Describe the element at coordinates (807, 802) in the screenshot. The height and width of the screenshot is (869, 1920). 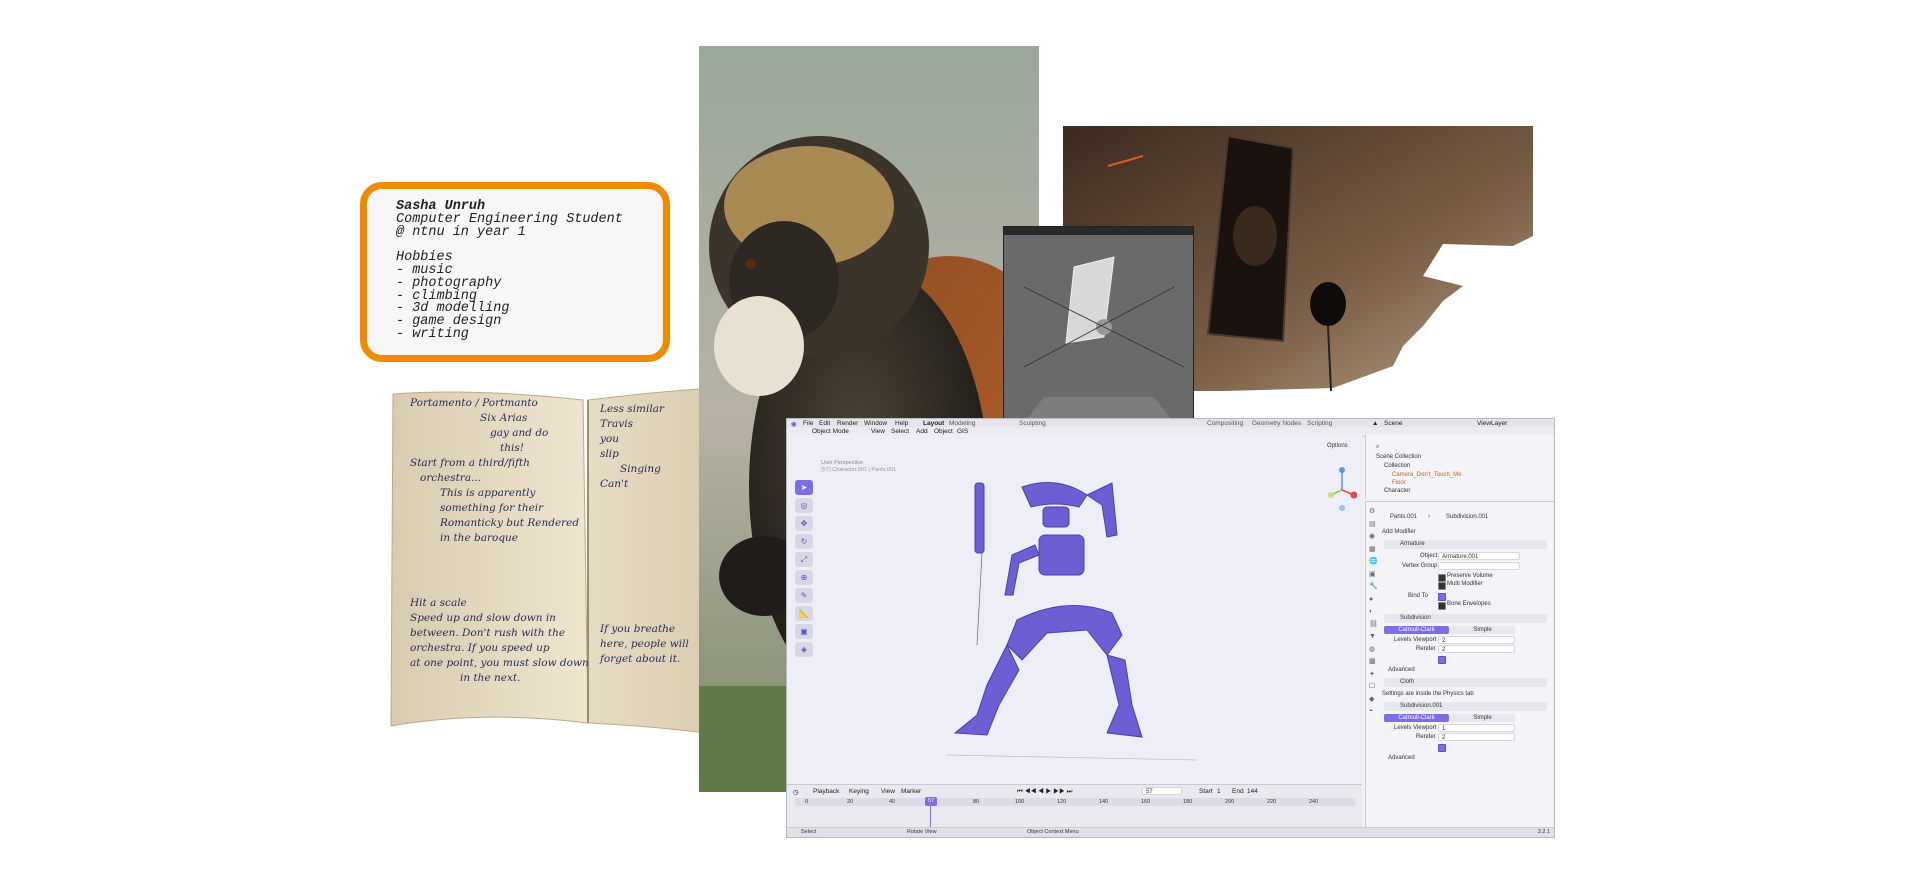
I see `tick-label: 0` at that location.